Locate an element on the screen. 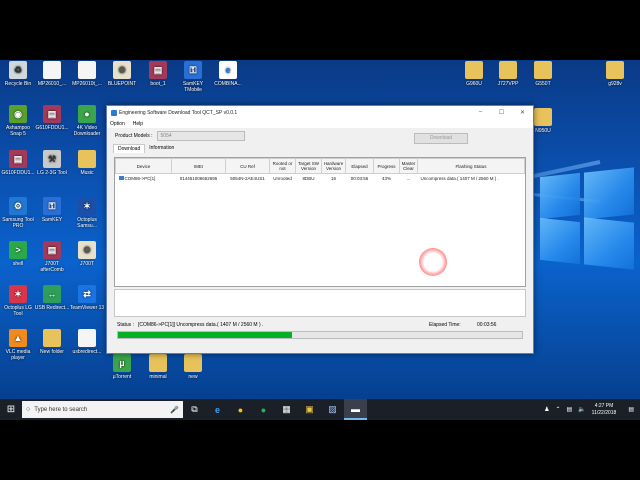 The height and width of the screenshot is (480, 640). desktop-icon: ♻ Recycle Bin is located at coordinates (18, 74).